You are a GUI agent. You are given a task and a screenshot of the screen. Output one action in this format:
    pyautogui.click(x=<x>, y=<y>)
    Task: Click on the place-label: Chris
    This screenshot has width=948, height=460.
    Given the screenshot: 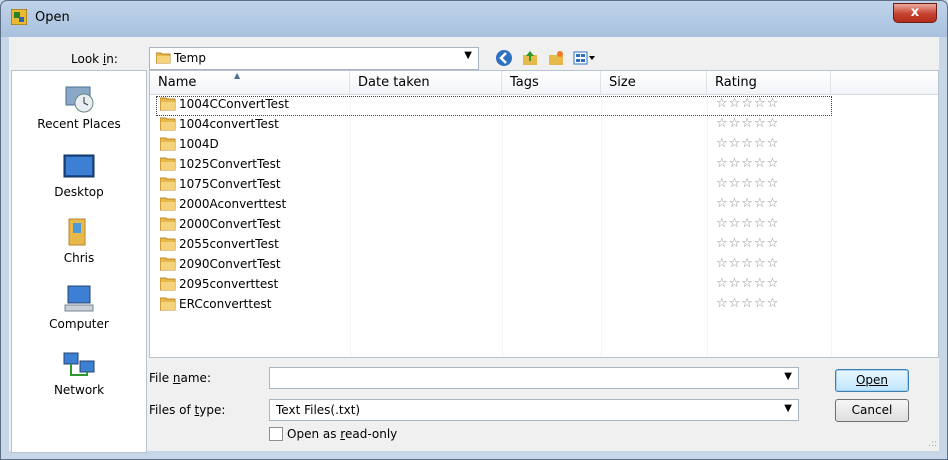 What is the action you would take?
    pyautogui.click(x=79, y=258)
    